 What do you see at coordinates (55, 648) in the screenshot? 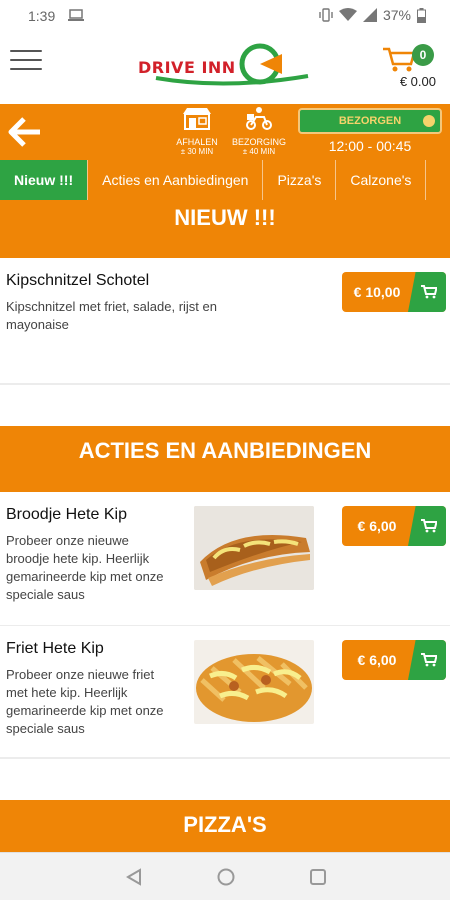
I see `item-title: Friet Hete Kip` at bounding box center [55, 648].